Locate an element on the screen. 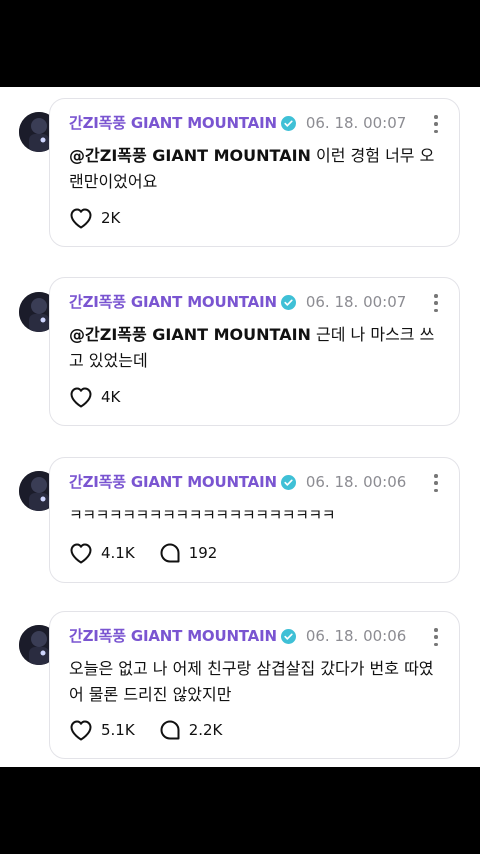  like-count: 4K is located at coordinates (111, 397).